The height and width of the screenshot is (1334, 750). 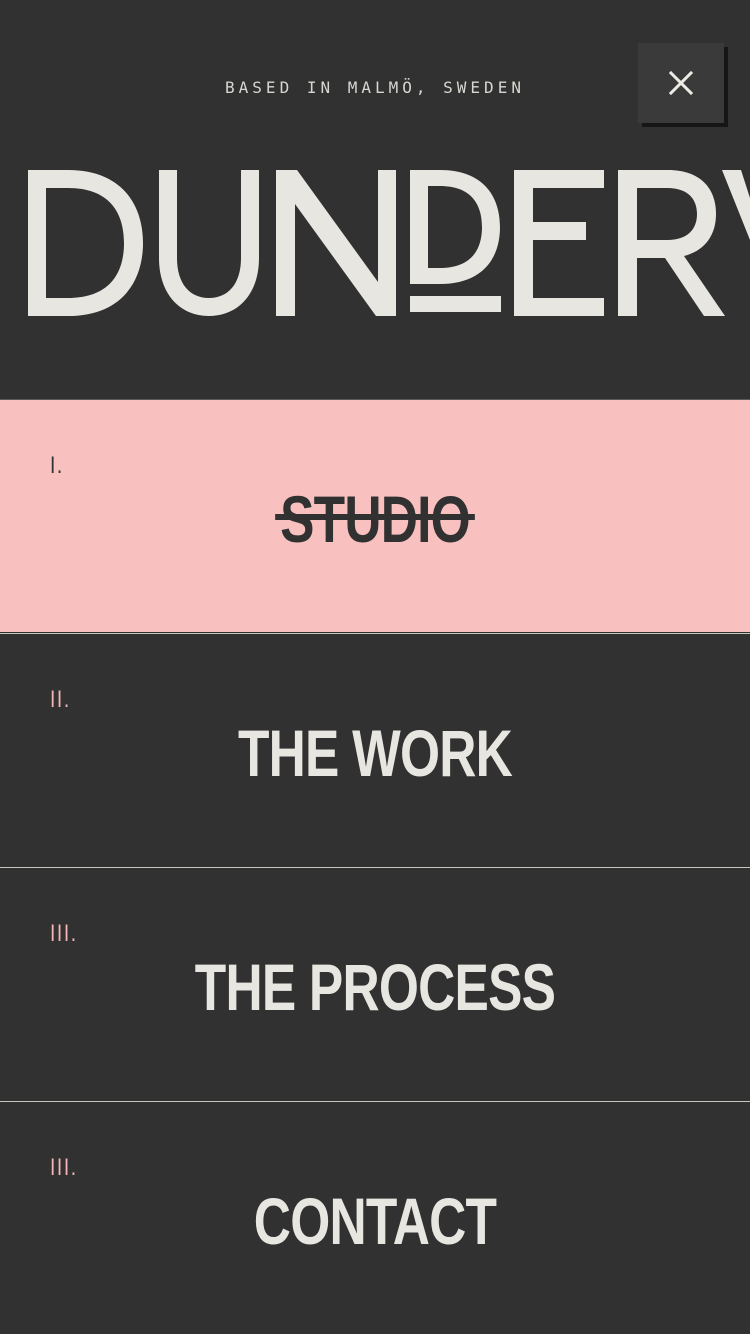 What do you see at coordinates (375, 987) in the screenshot?
I see `menu-item-label: THE PROCESS` at bounding box center [375, 987].